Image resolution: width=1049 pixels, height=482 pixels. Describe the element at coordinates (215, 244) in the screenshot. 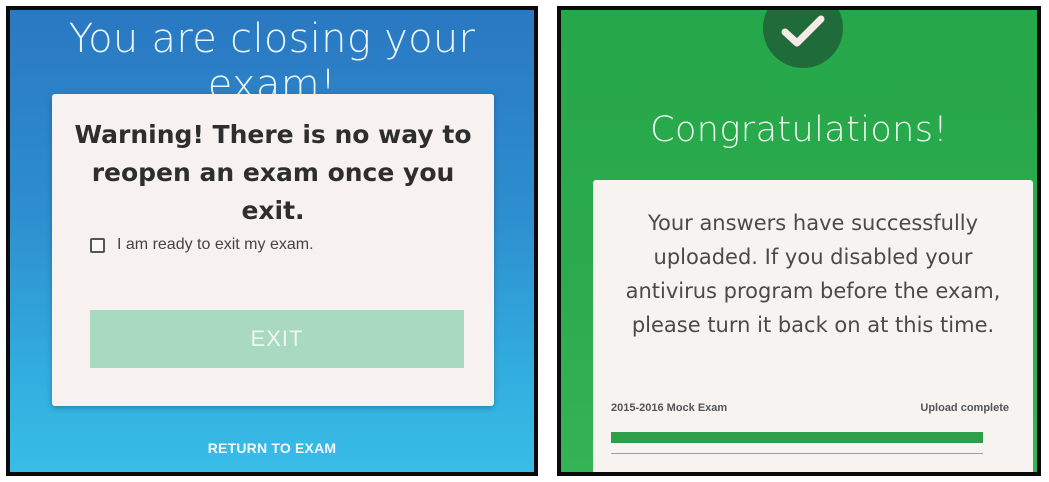

I see `ready-to-exit-label: I am ready to exit my exam.` at that location.